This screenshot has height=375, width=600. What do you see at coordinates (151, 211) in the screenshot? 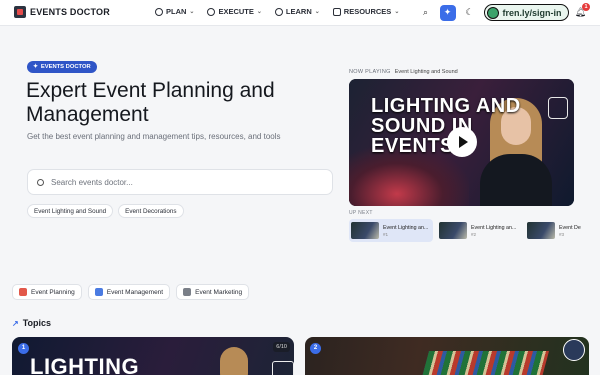
I see `chip: Event Decorations` at bounding box center [151, 211].